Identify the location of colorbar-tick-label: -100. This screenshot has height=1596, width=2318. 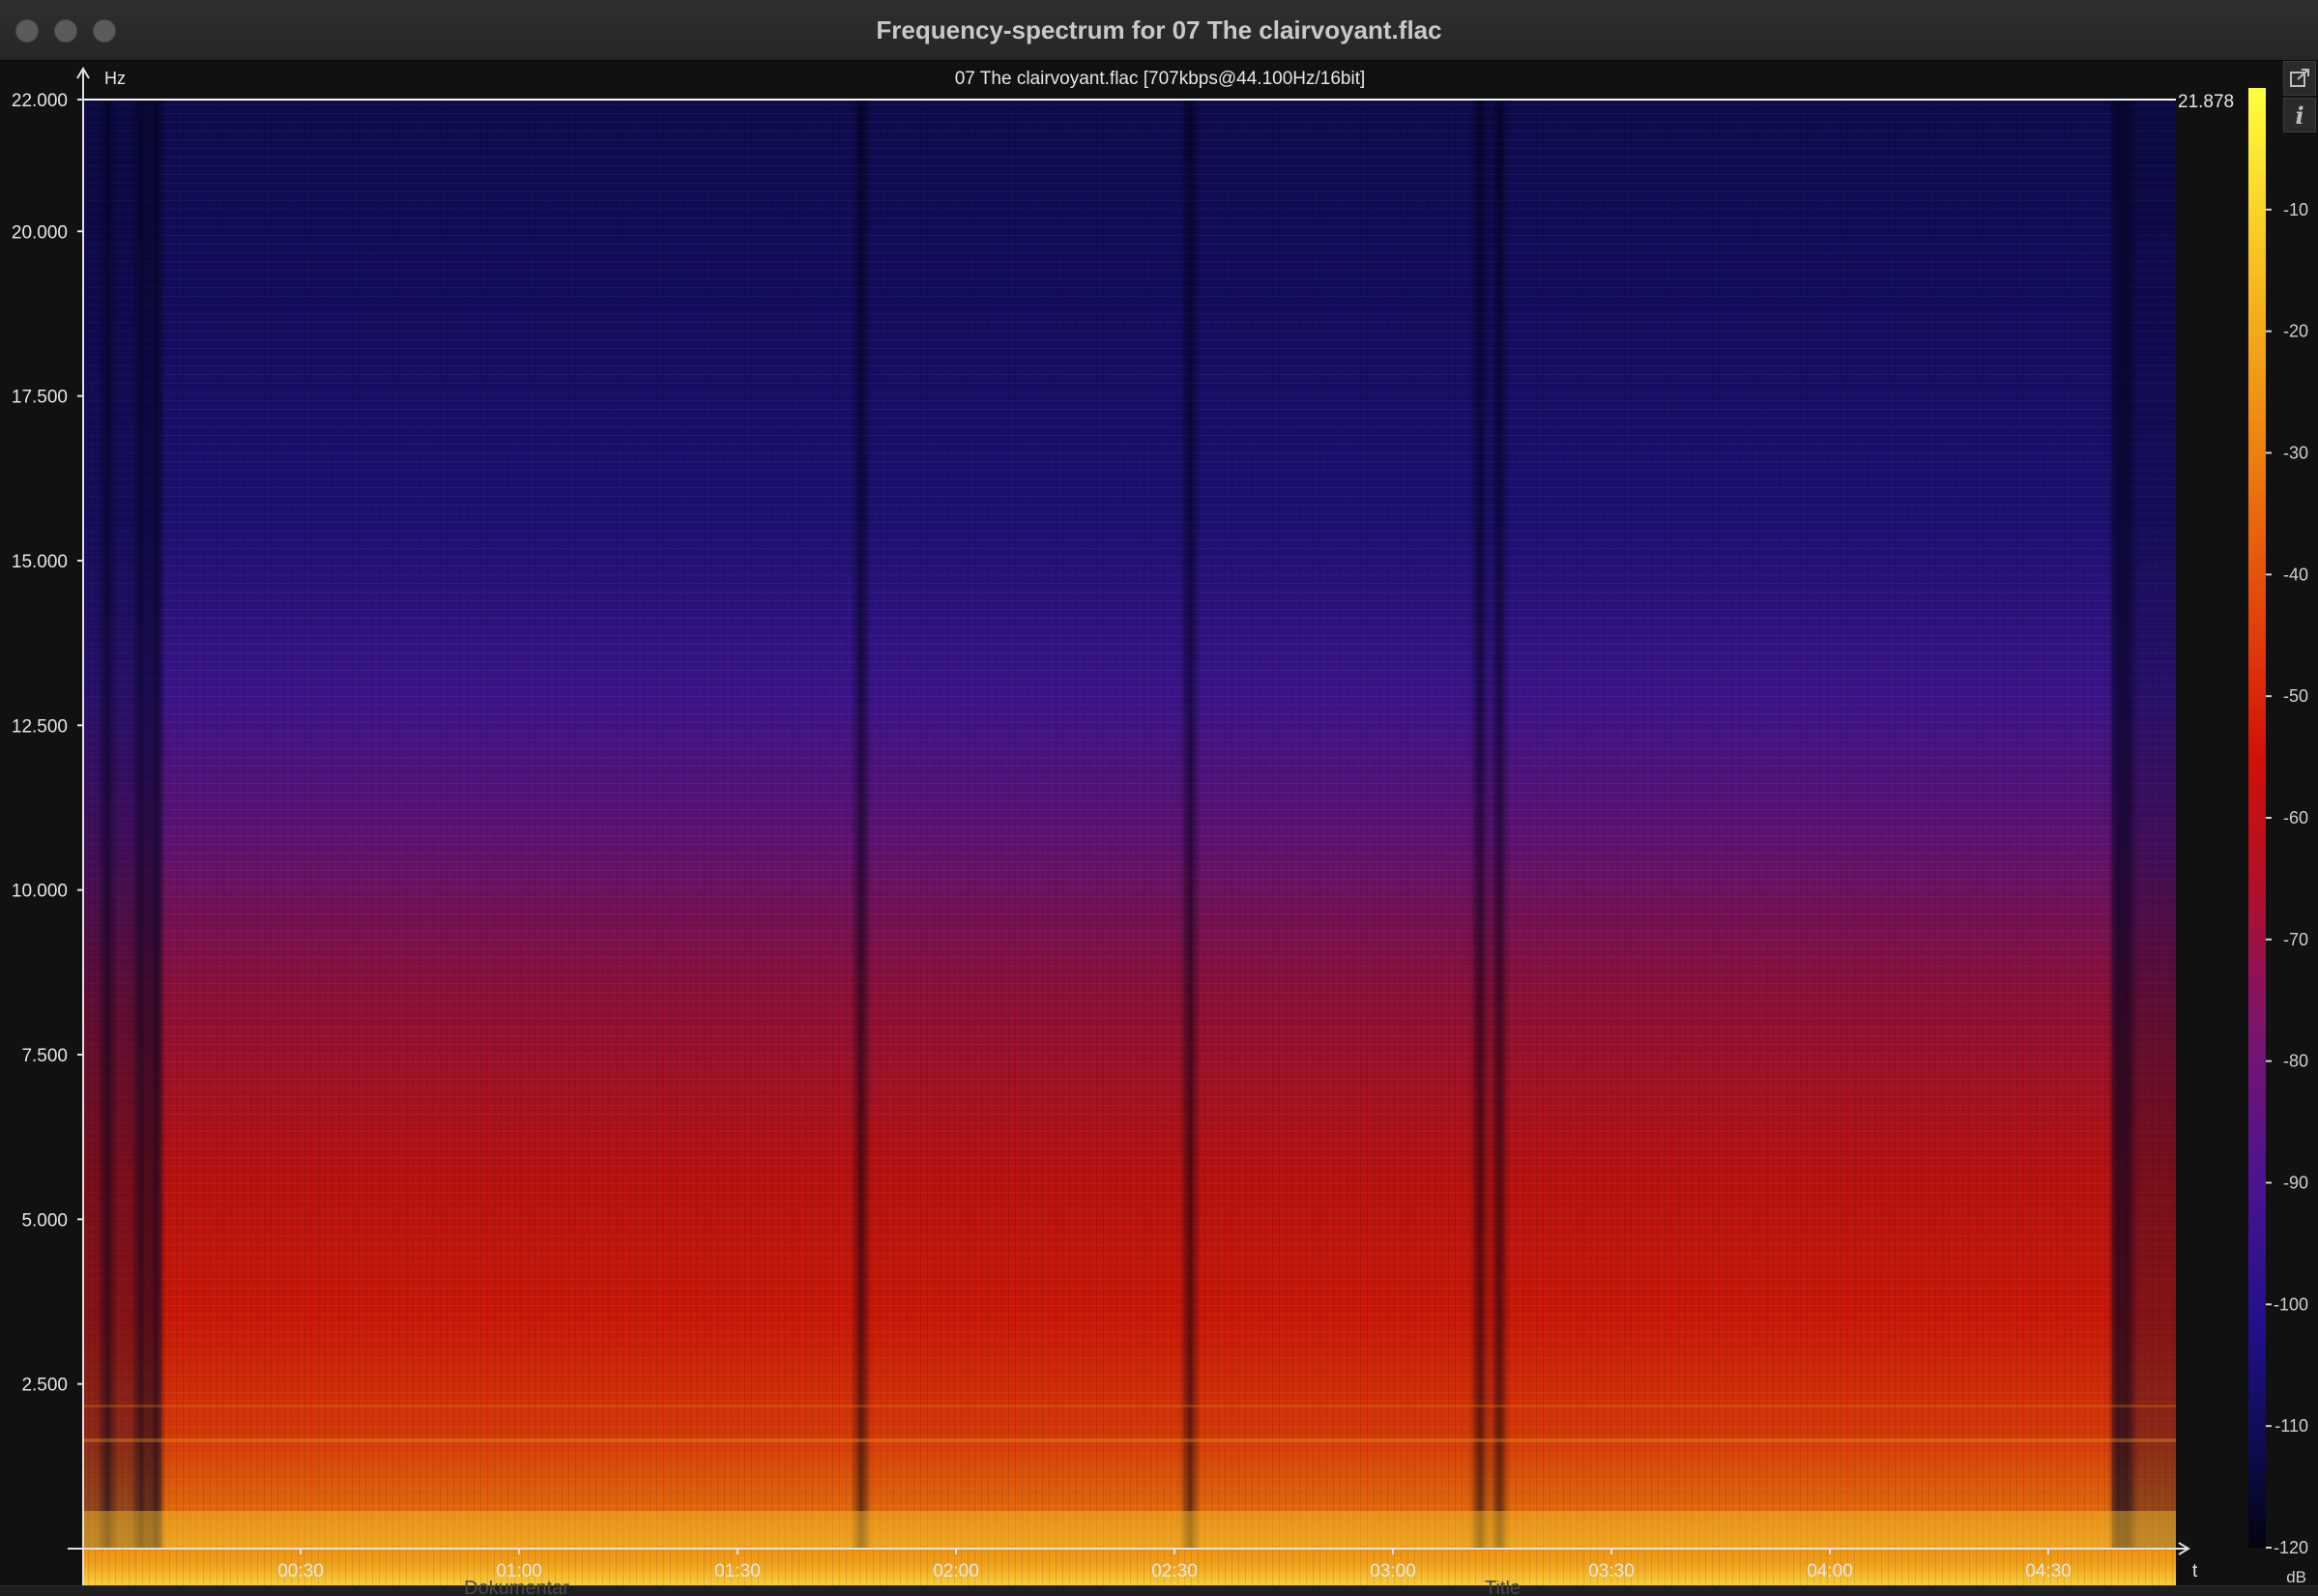
(2291, 1304).